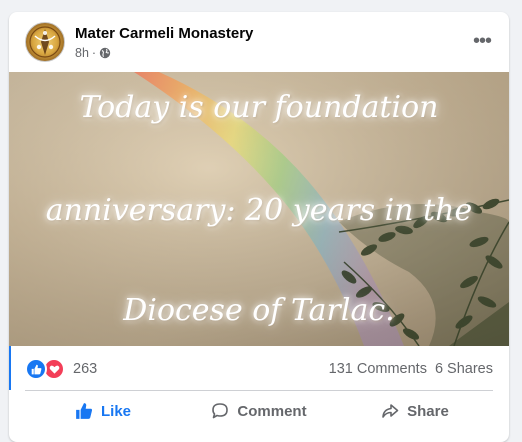 This screenshot has height=442, width=522. What do you see at coordinates (272, 411) in the screenshot?
I see `comment-label: Comment` at bounding box center [272, 411].